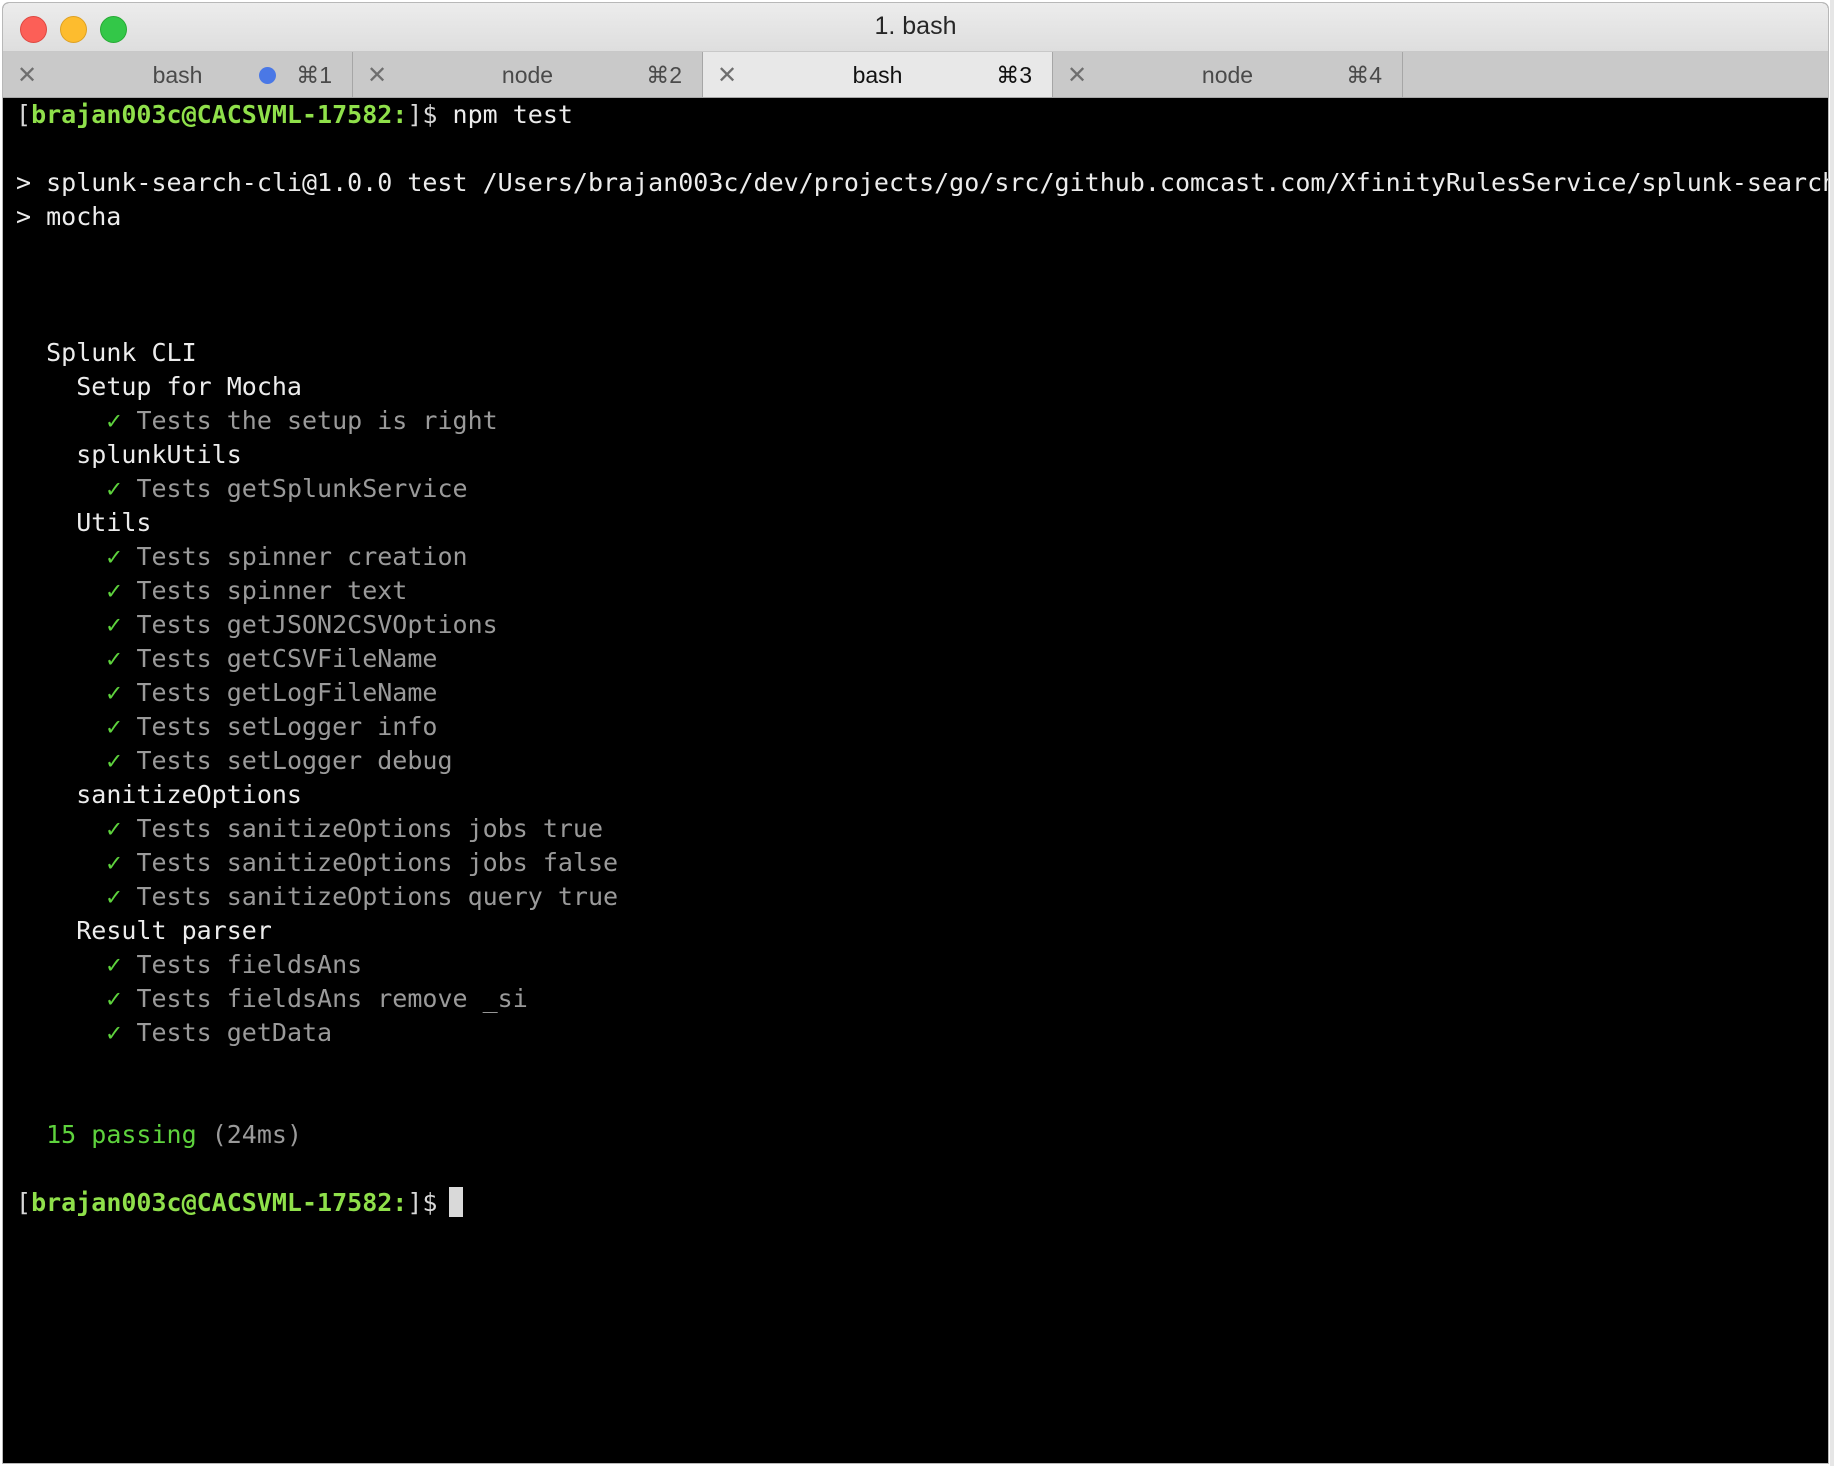 This screenshot has height=1466, width=1834. I want to click on final-prompt-line: [brajan003c@CACSVML-17582:]$, so click(240, 1203).